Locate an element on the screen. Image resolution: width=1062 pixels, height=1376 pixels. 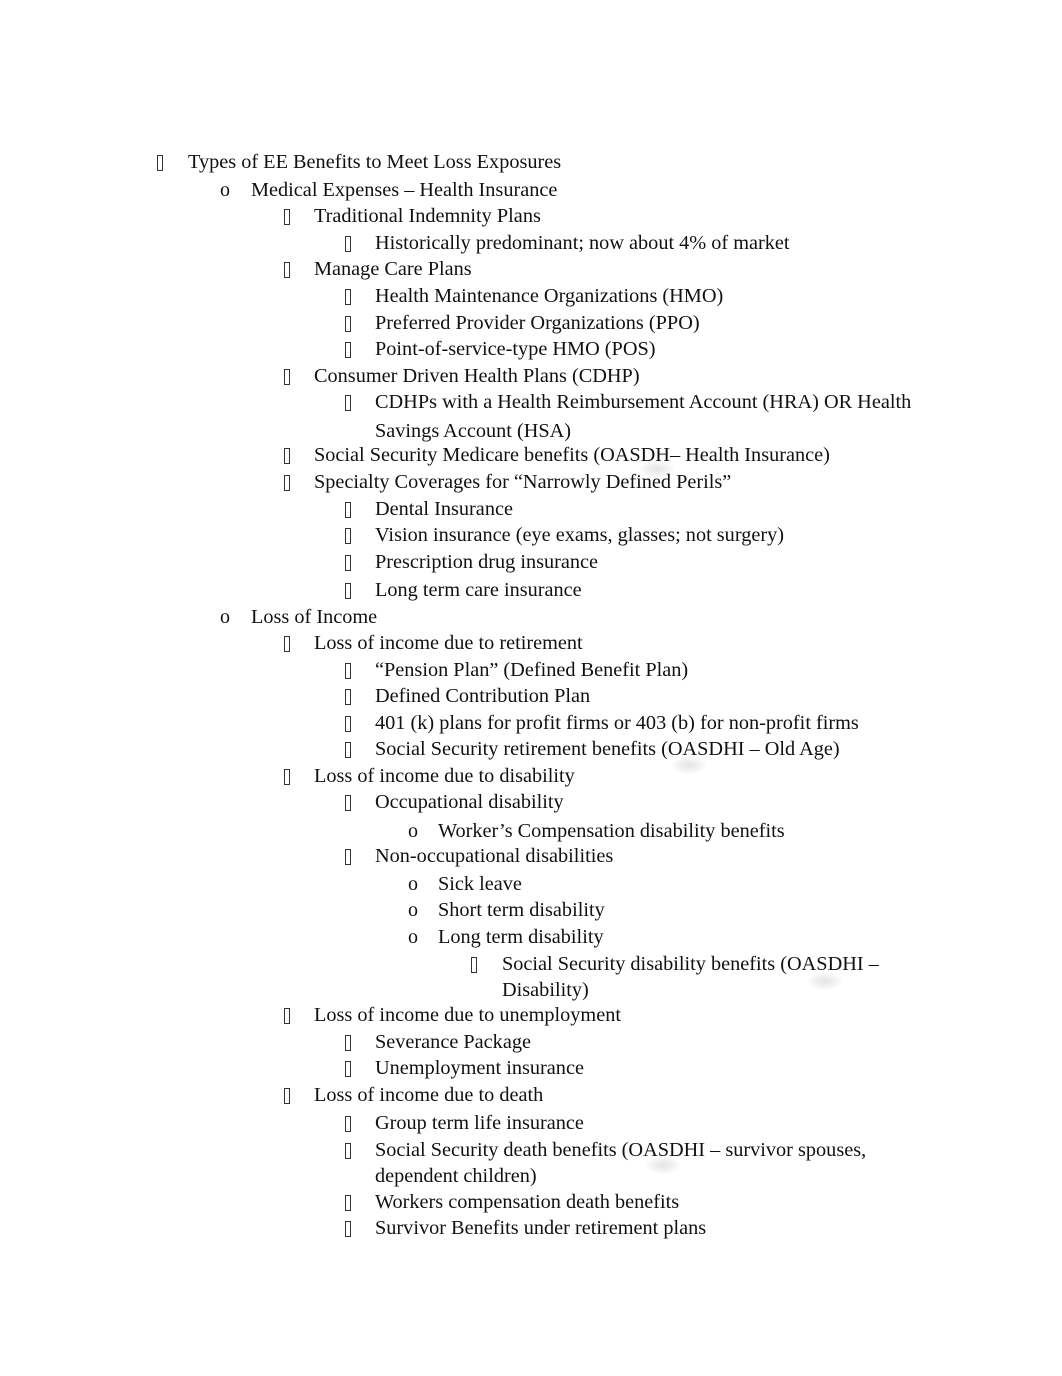
outline-item-text: Preferred Provider Organizations (PPO) is located at coordinates (537, 323).